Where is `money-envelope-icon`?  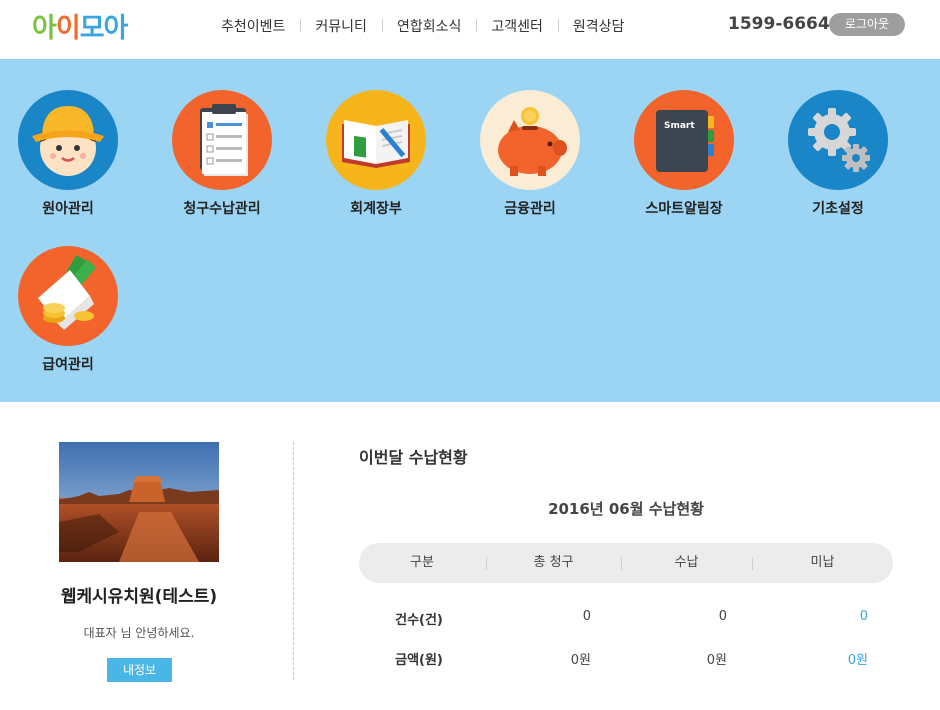 money-envelope-icon is located at coordinates (68, 296).